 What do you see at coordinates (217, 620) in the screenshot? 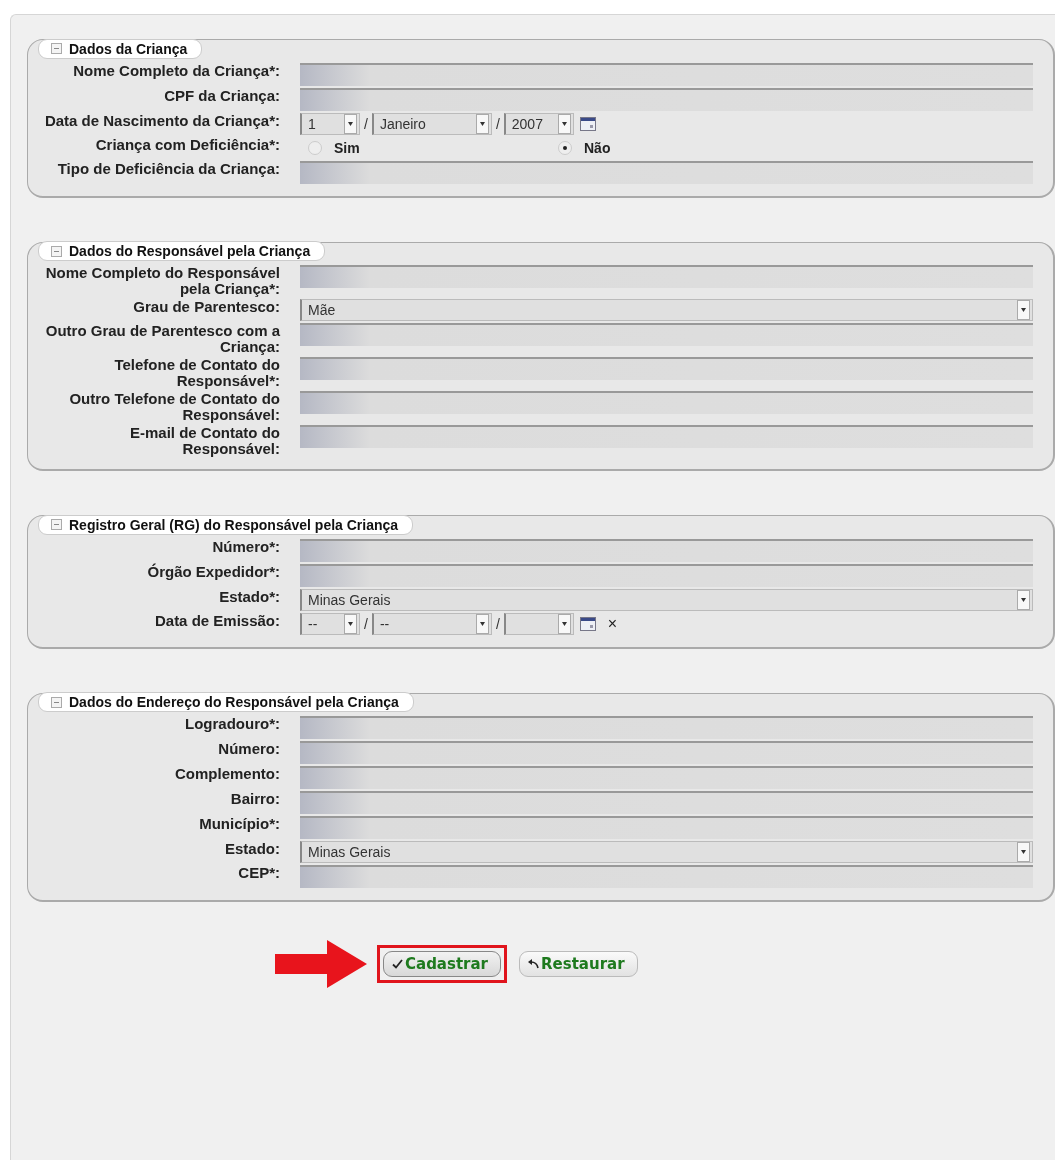
I see `field-label: Data de Emissão:` at bounding box center [217, 620].